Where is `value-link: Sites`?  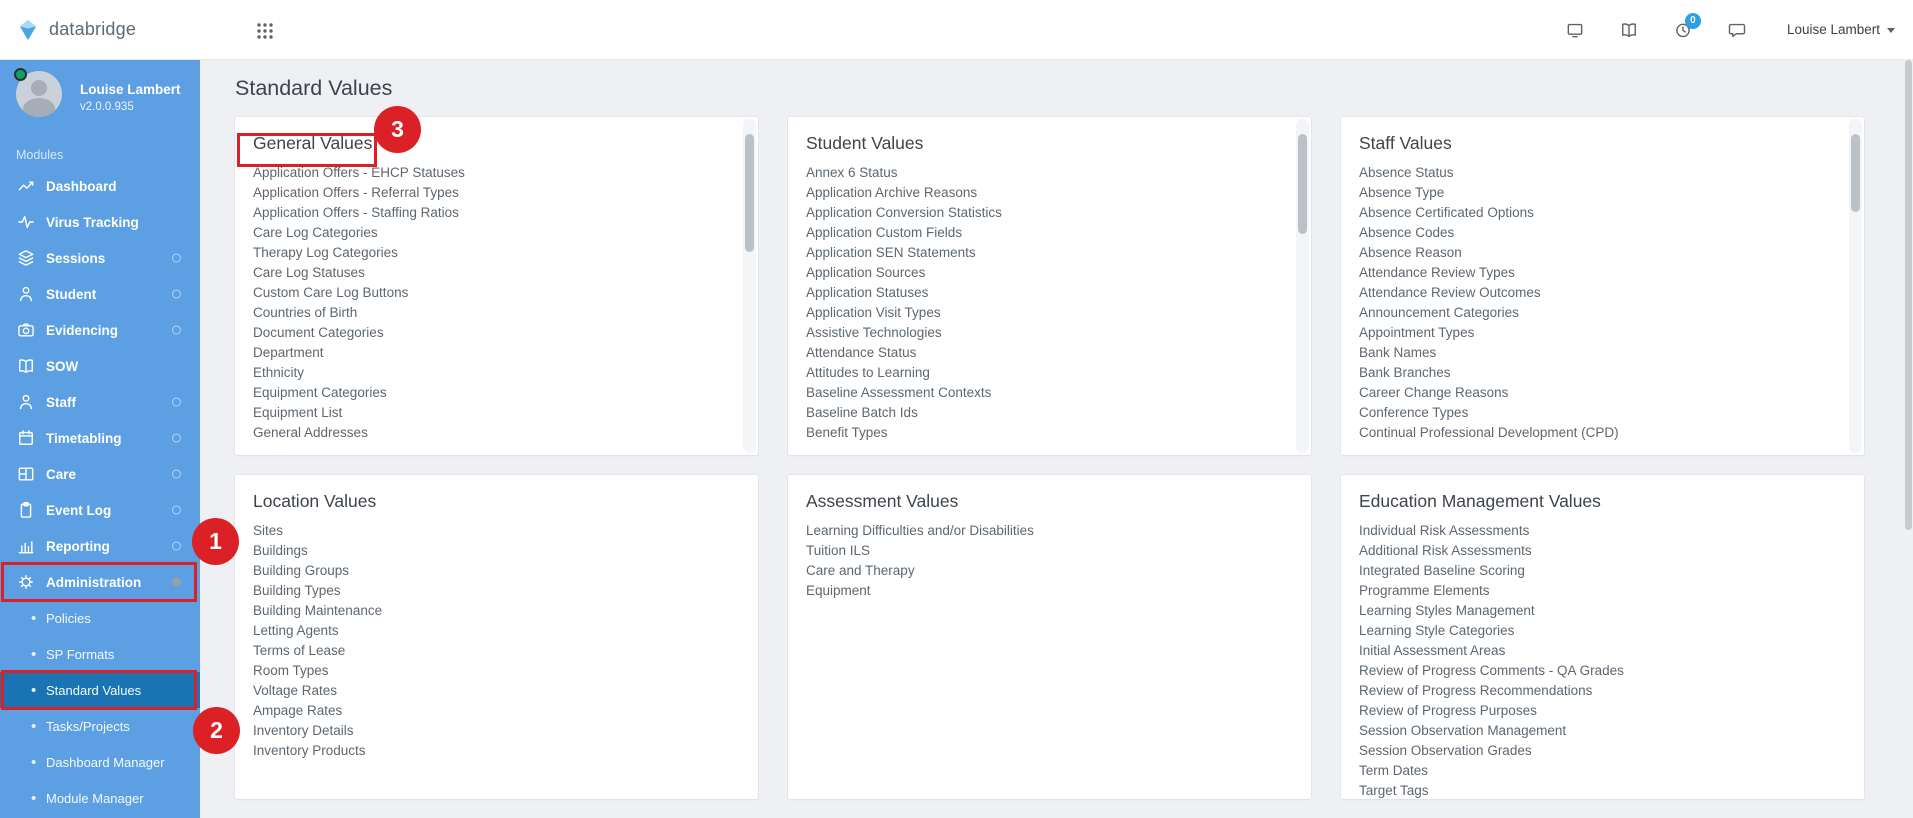
value-link: Sites is located at coordinates (496, 531).